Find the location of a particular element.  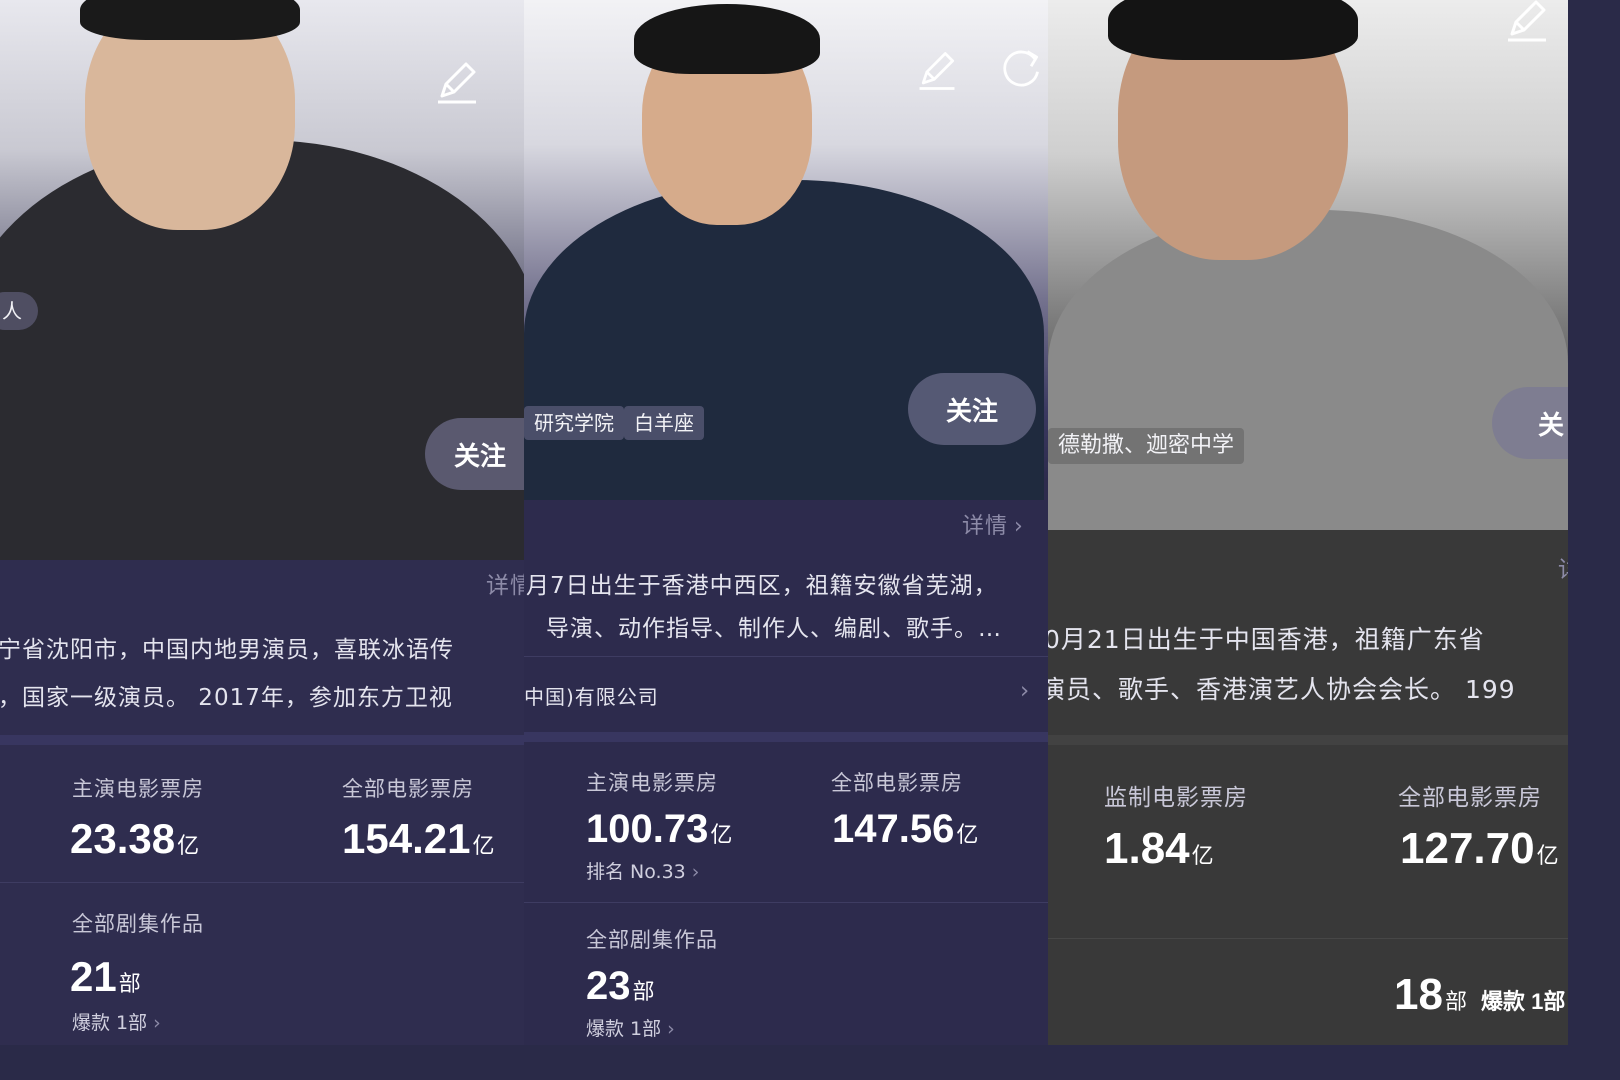

refresh-icon is located at coordinates (1021, 69).